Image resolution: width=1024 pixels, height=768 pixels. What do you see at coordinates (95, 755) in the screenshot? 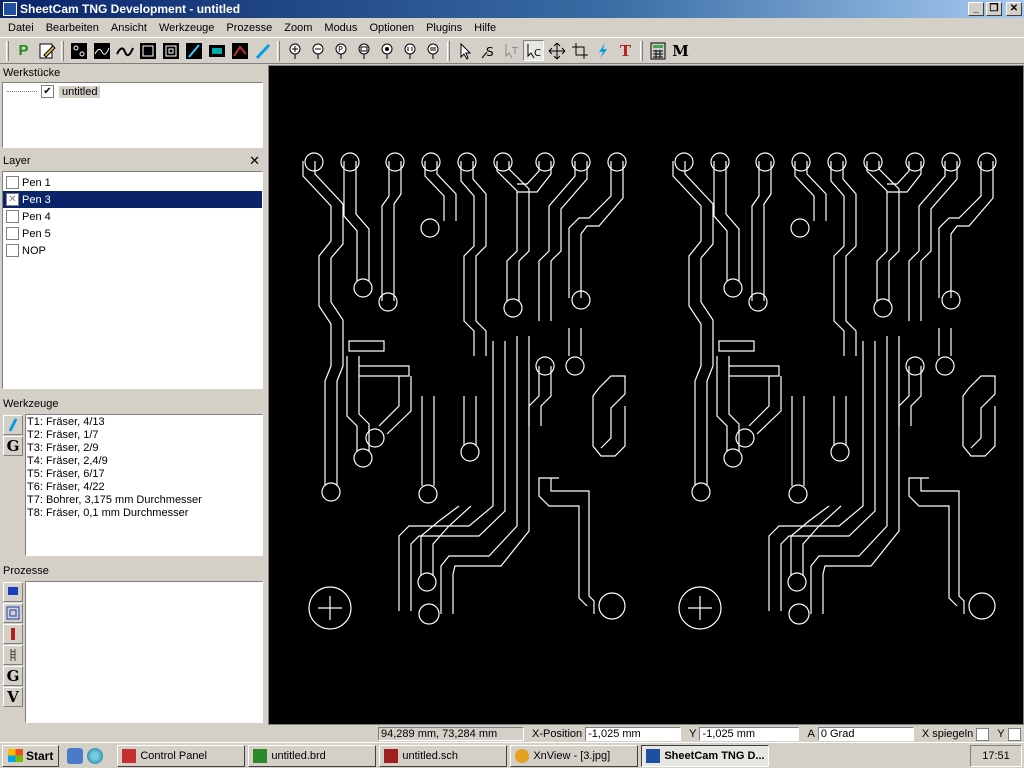
I see `browser-icon` at bounding box center [95, 755].